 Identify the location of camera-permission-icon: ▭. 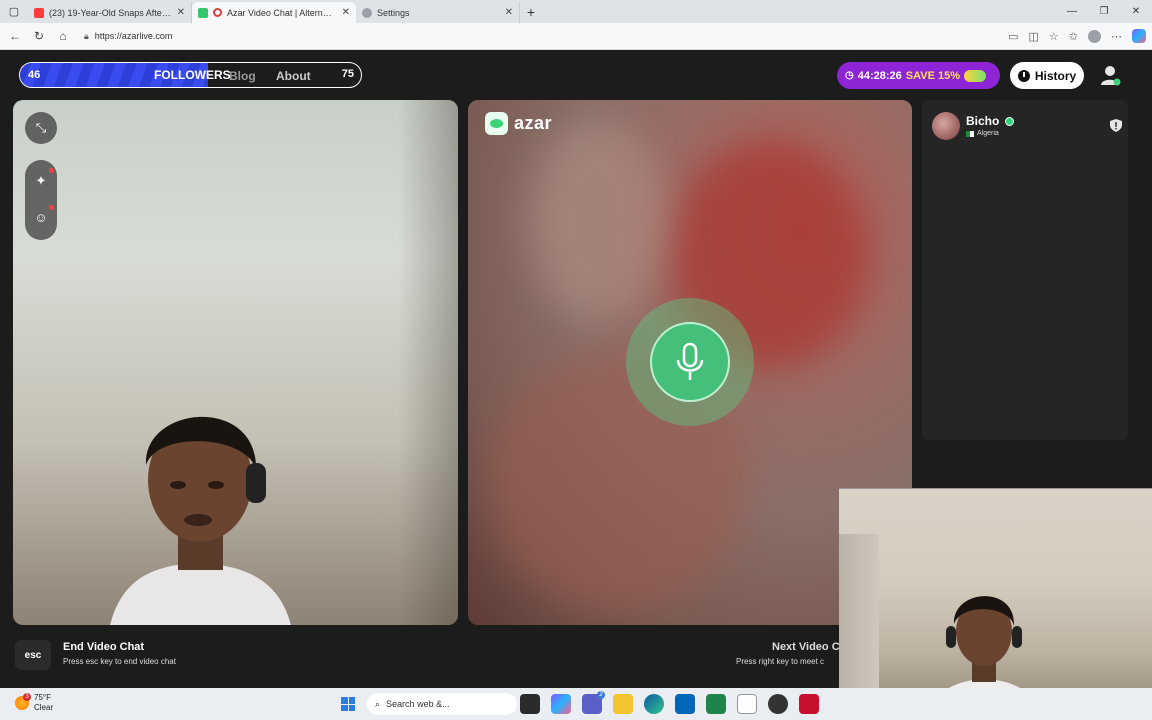
(1013, 36).